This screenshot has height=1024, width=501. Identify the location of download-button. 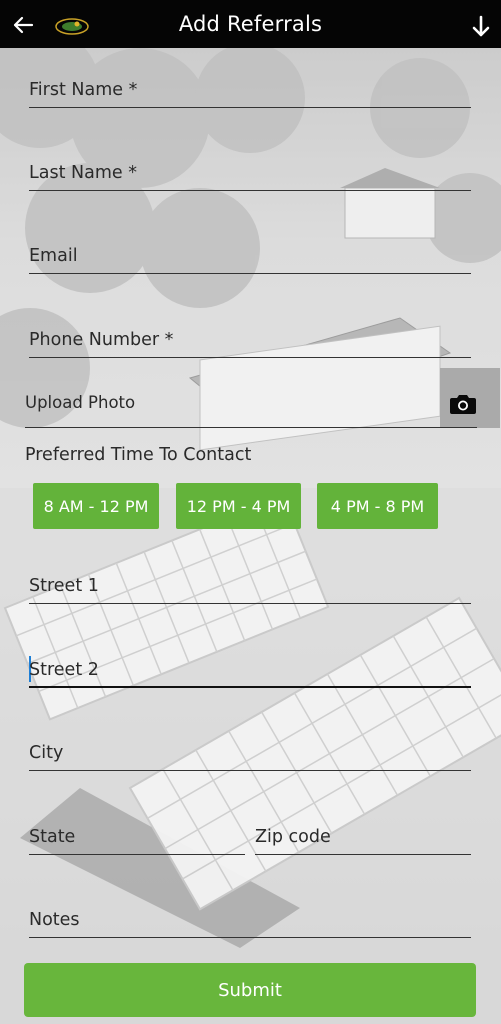
(481, 26).